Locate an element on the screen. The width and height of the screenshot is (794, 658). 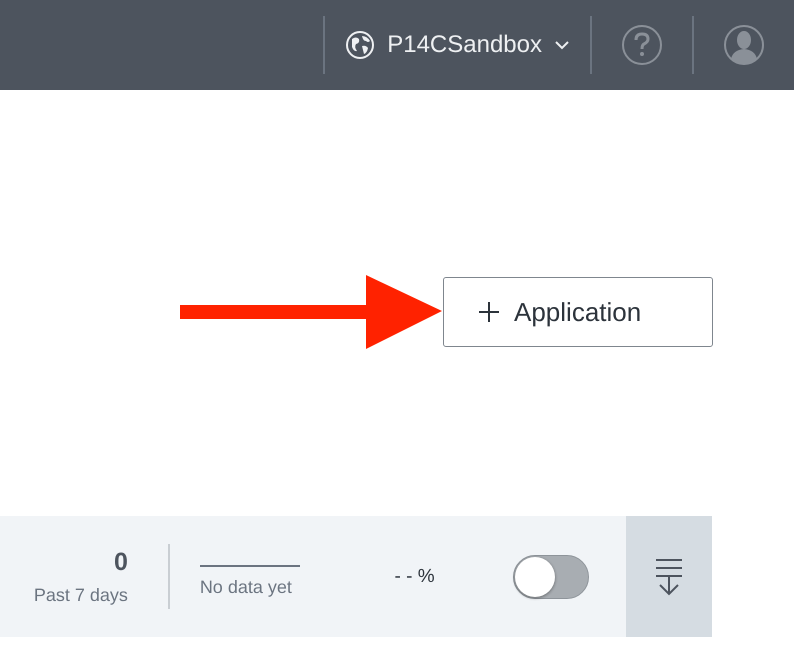
count-value: 0 is located at coordinates (121, 562).